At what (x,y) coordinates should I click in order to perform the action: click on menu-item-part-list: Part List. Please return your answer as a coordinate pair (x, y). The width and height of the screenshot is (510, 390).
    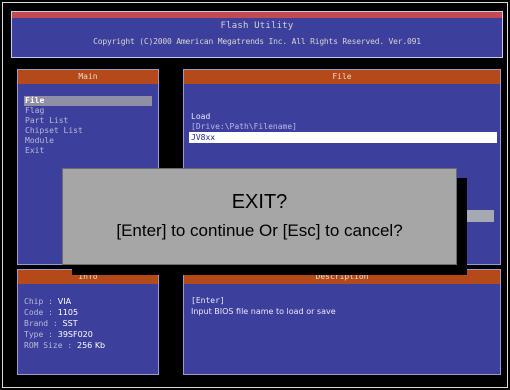
    Looking at the image, I should click on (88, 121).